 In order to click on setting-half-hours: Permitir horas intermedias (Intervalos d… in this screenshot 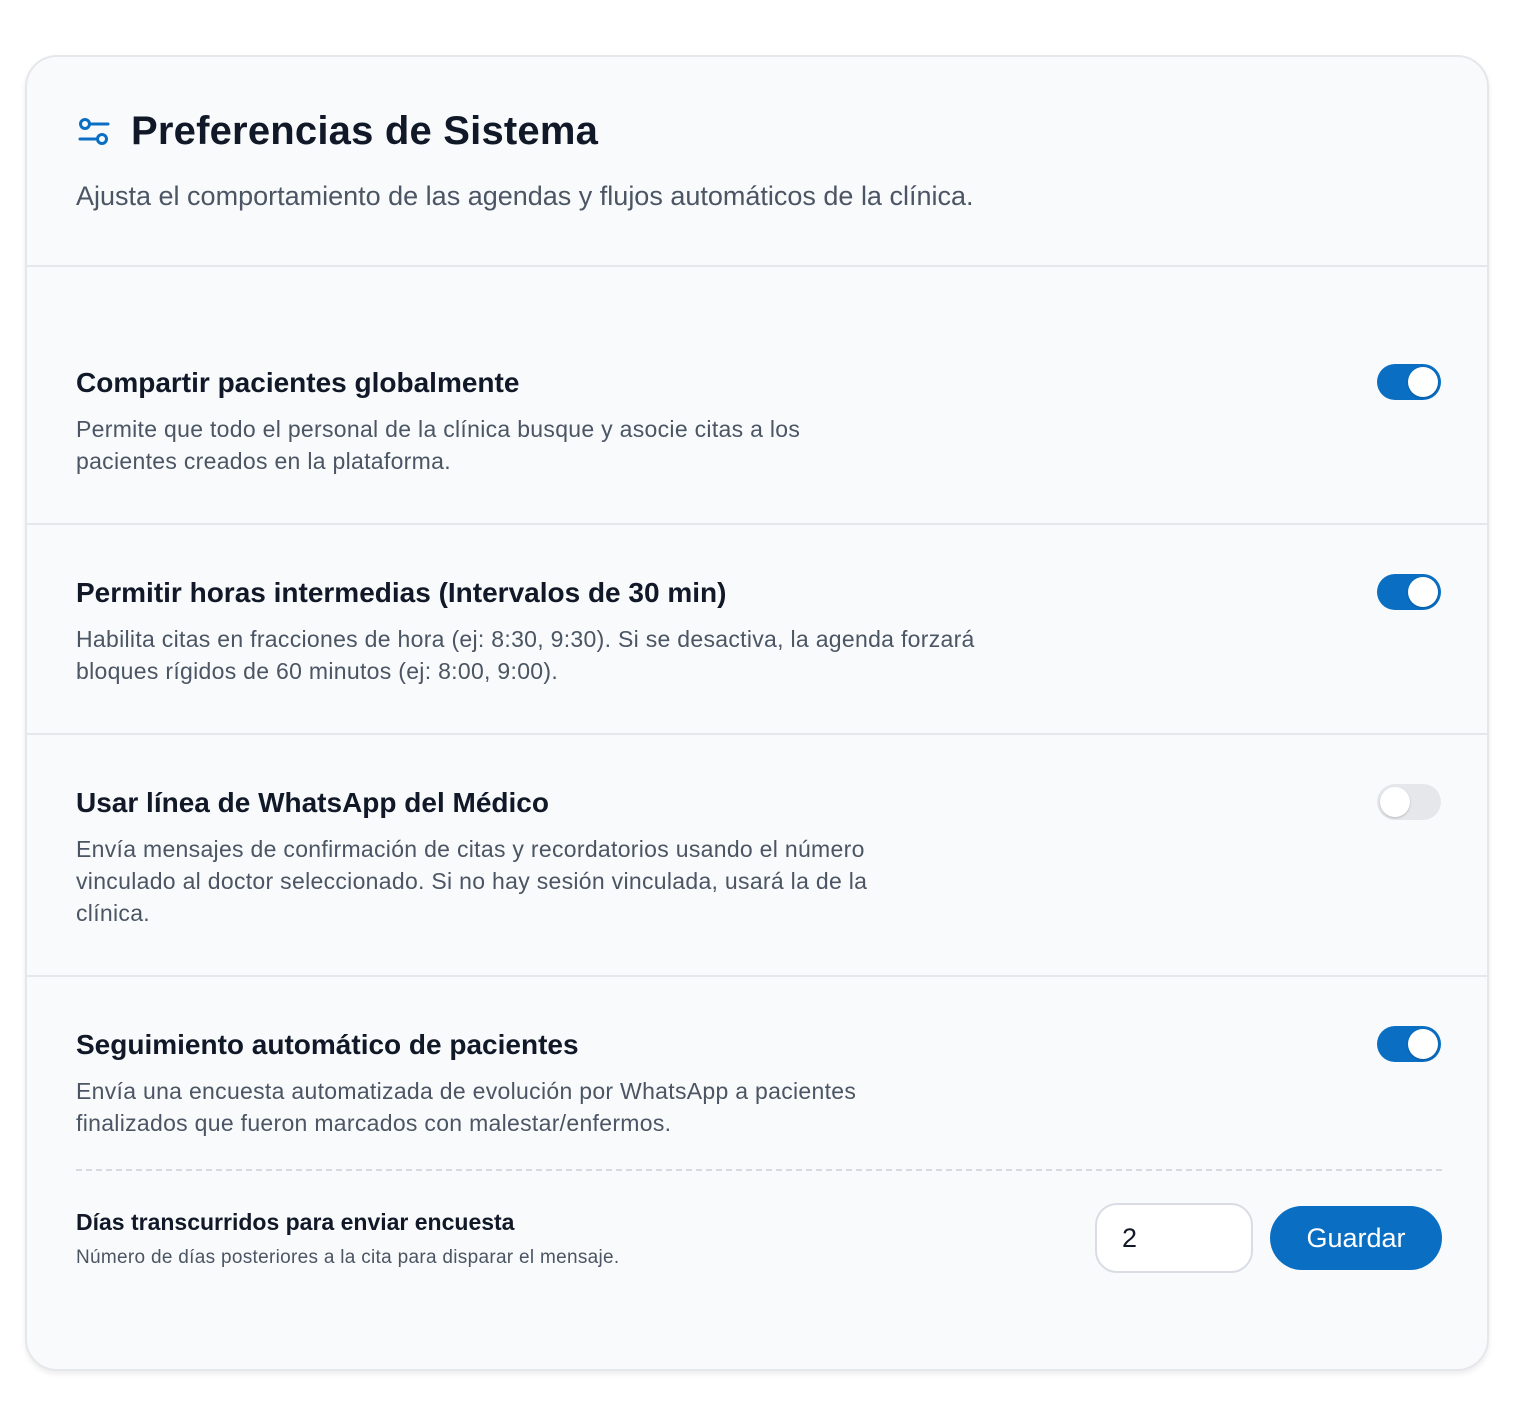, I will do `click(757, 630)`.